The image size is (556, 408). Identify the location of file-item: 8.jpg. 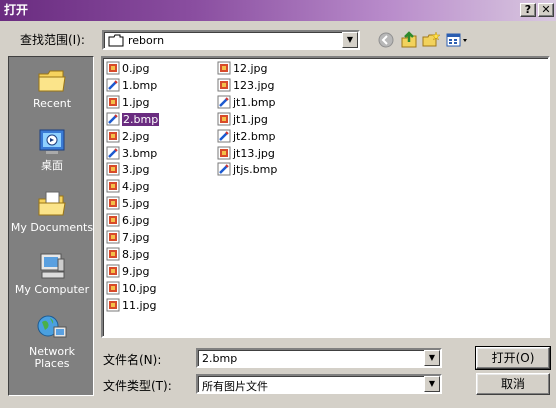
(128, 255).